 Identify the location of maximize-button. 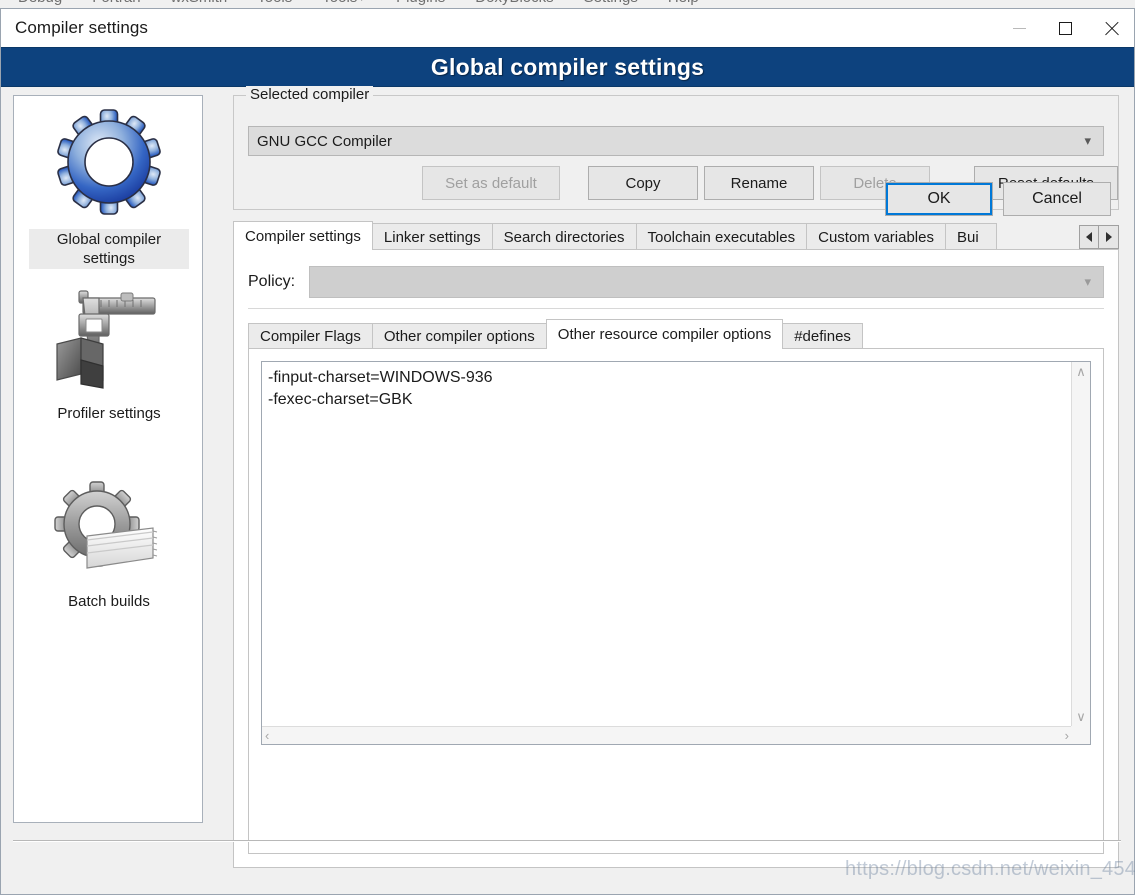
(1065, 28).